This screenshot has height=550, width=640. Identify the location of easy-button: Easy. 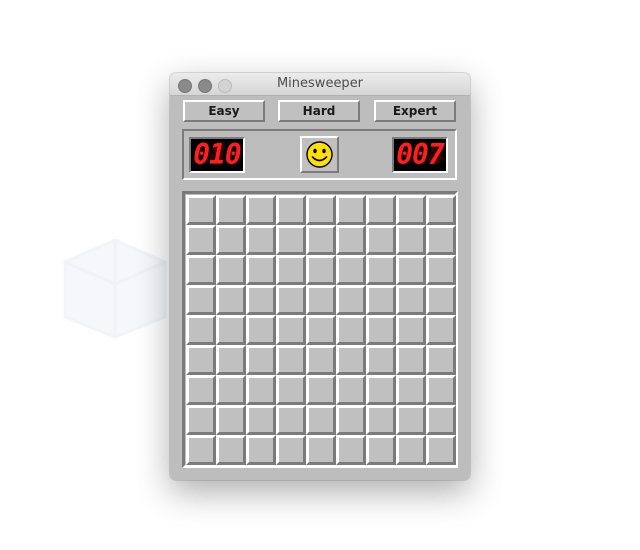
(224, 111).